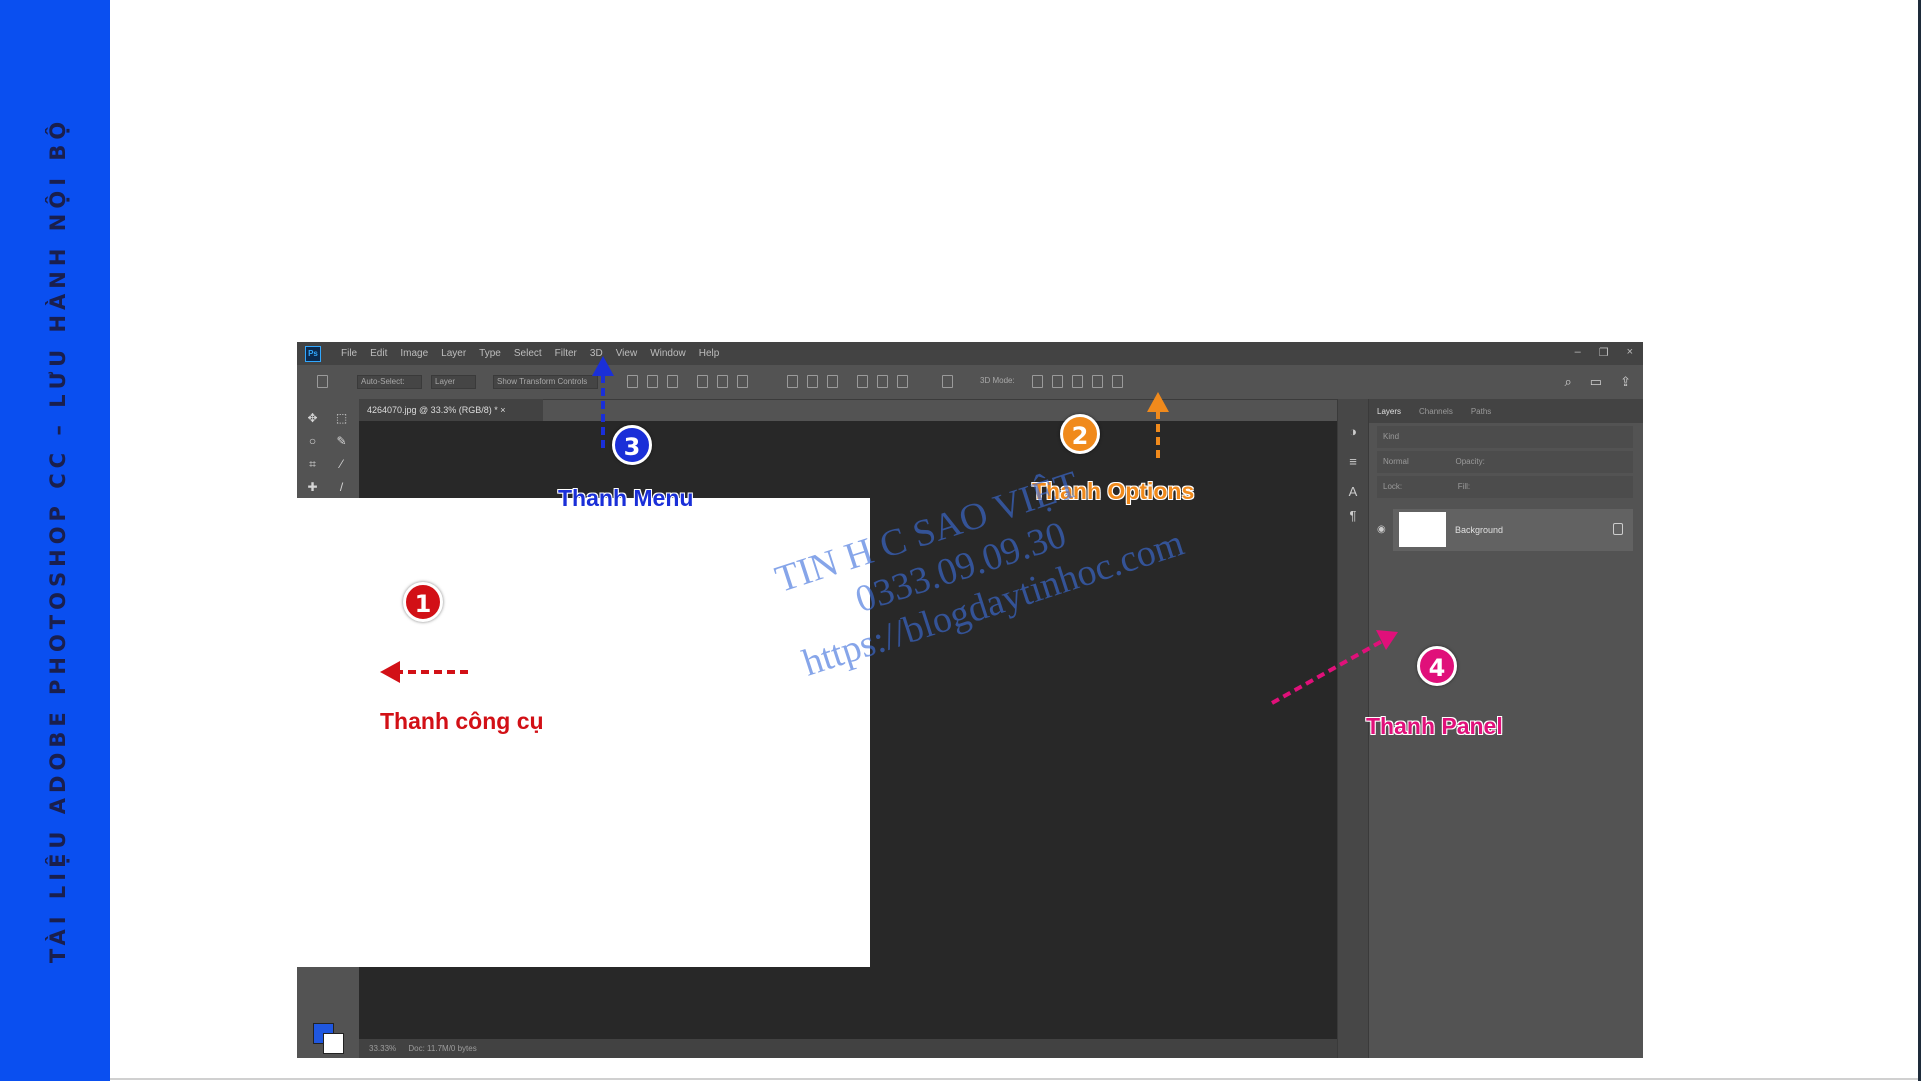 Image resolution: width=1921 pixels, height=1081 pixels. I want to click on share-icon: ⇪, so click(1625, 382).